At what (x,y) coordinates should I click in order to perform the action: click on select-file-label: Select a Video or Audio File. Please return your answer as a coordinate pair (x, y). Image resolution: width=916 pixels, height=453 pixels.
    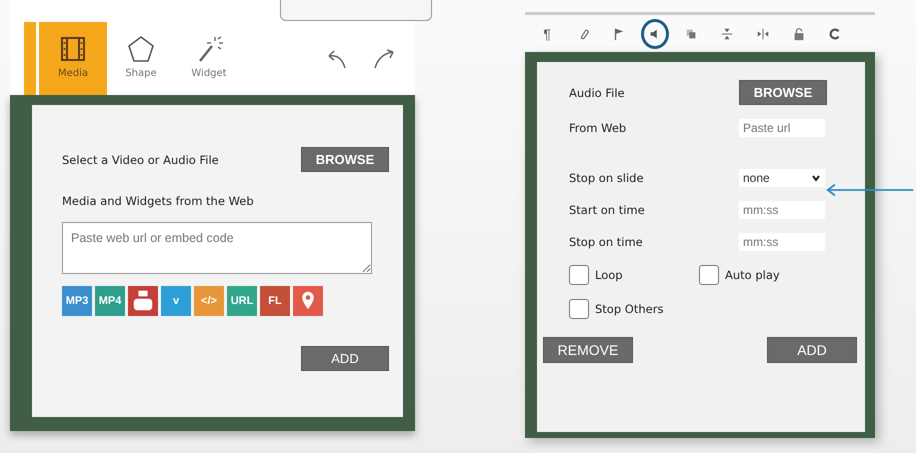
    Looking at the image, I should click on (140, 159).